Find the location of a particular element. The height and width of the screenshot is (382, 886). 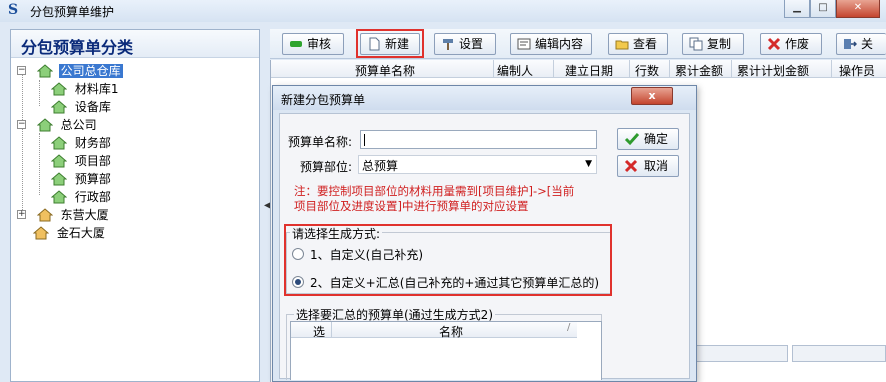

tree-item-label: 材料库1 is located at coordinates (96, 88).